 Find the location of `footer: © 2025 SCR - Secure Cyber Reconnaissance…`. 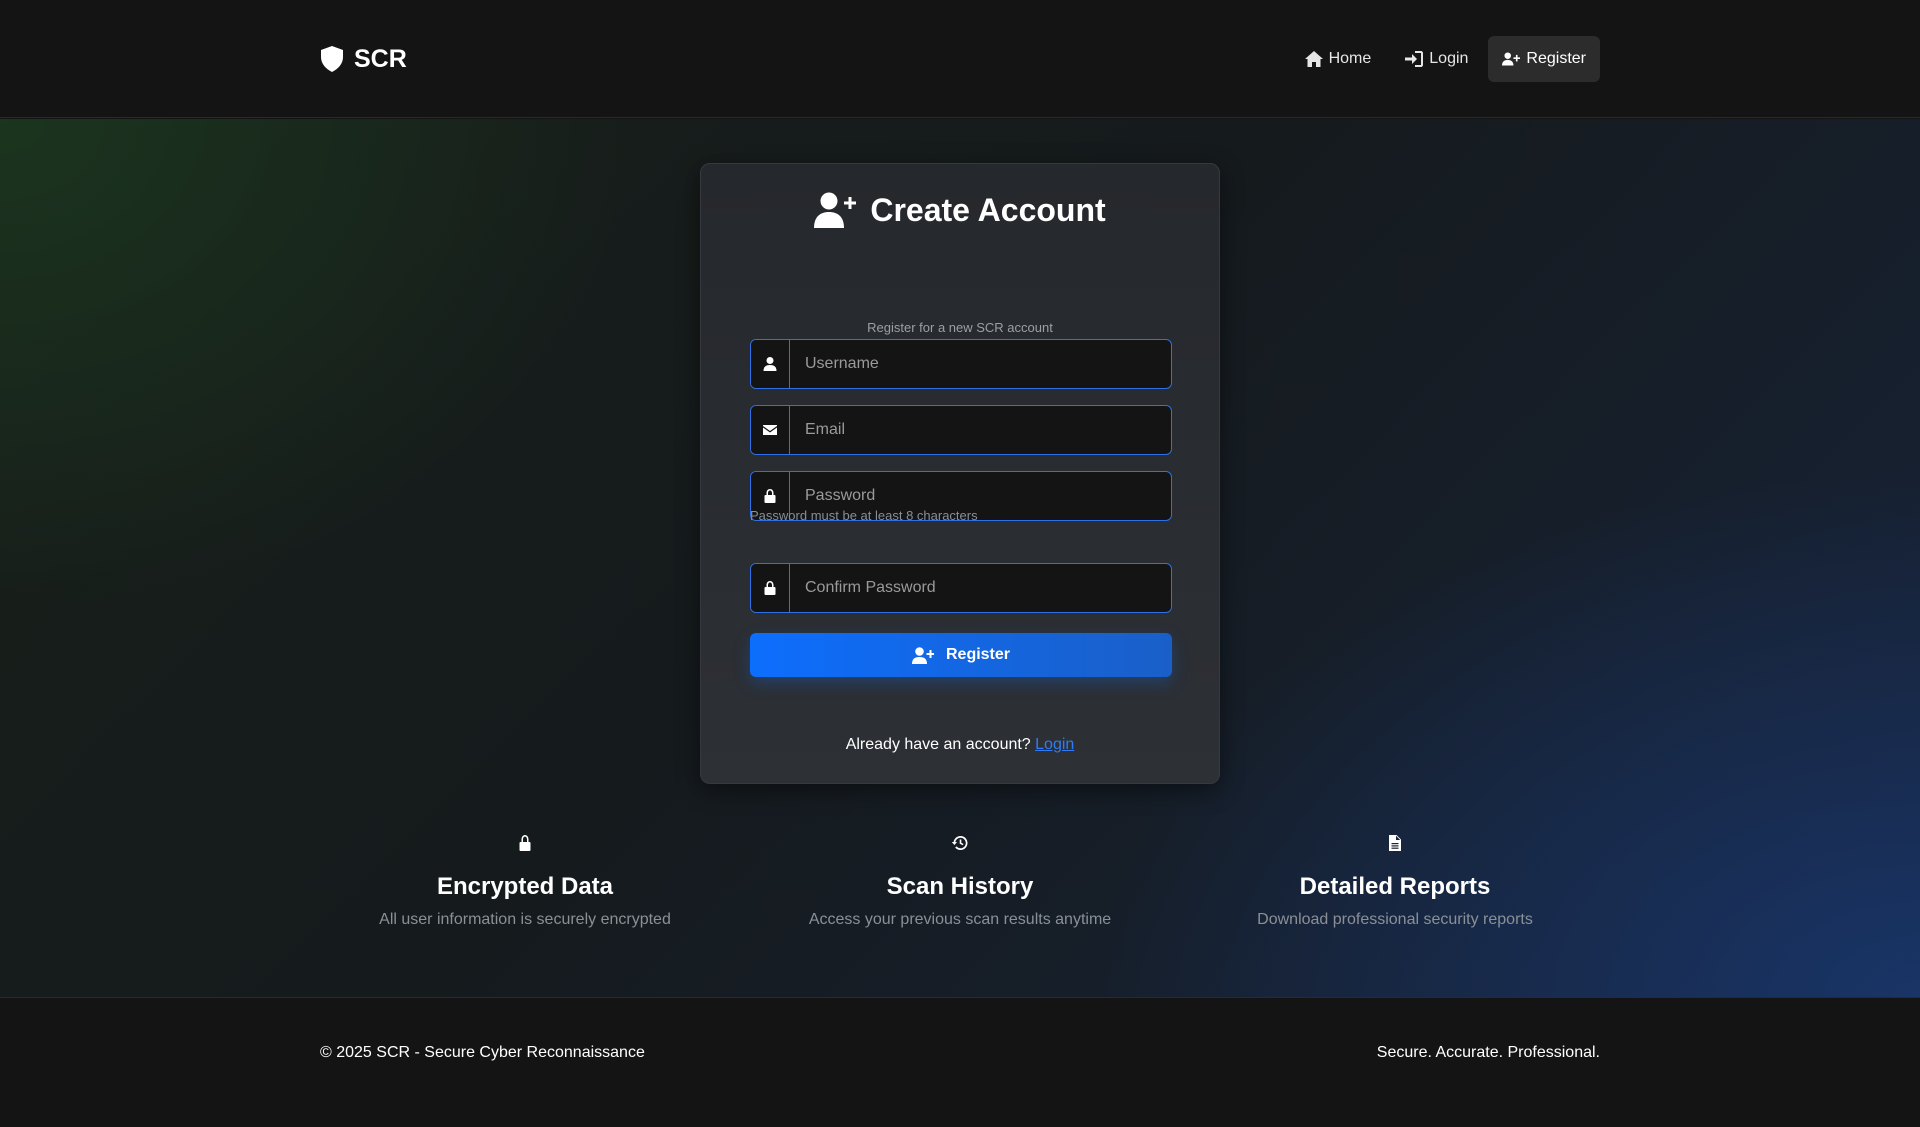

footer: © 2025 SCR - Secure Cyber Reconnaissance… is located at coordinates (960, 1062).